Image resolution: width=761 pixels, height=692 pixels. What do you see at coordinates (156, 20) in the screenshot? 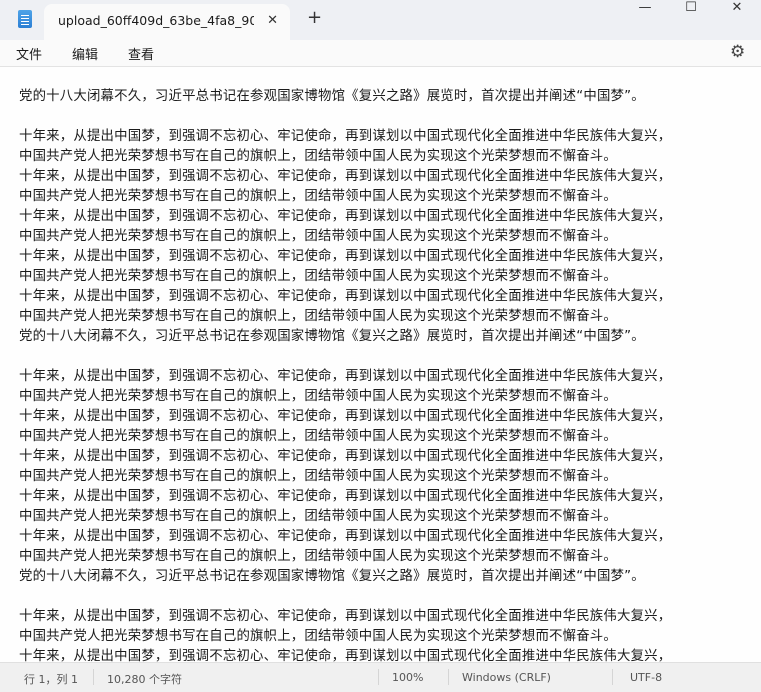
I see `tab-title: upload_60ff409d_63be_4fa8_90ea_` at bounding box center [156, 20].